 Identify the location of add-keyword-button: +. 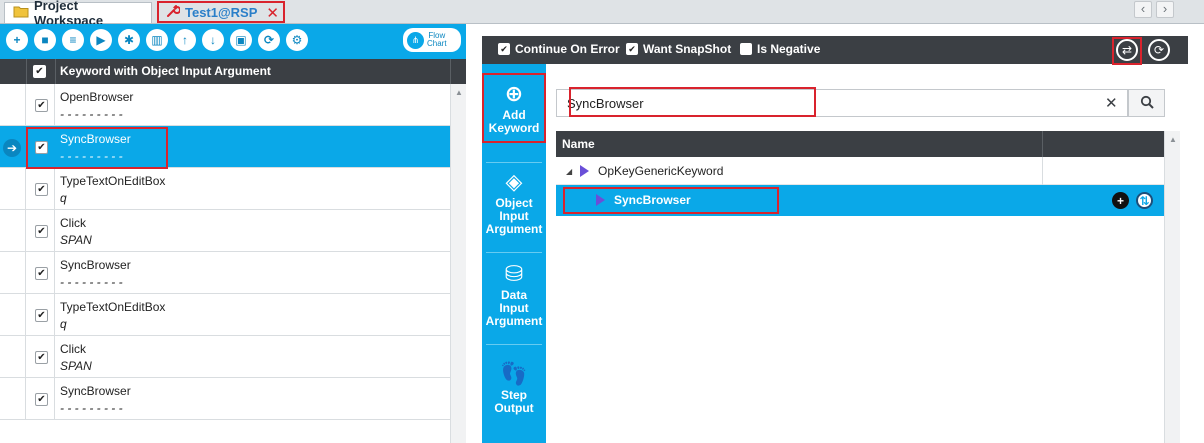
(1120, 200).